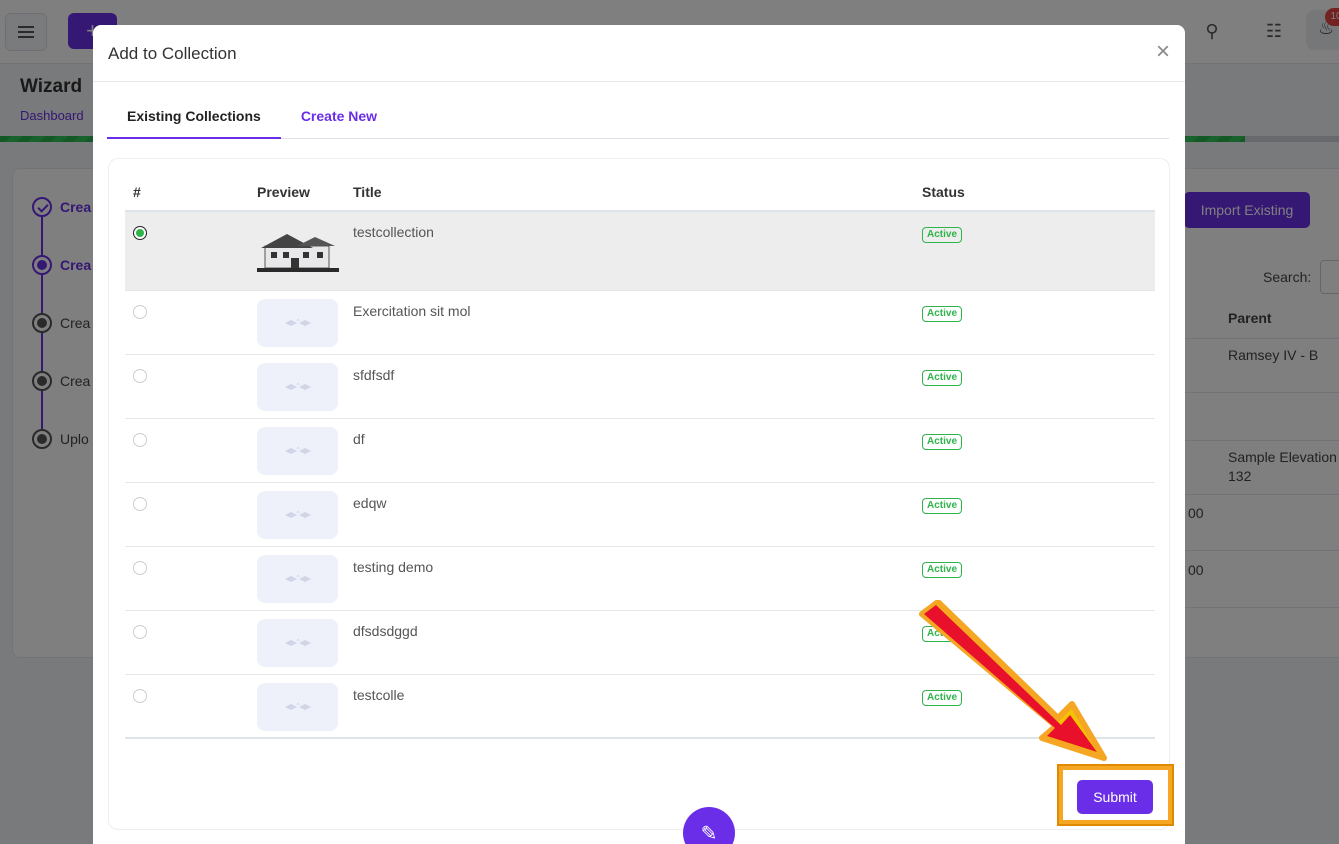 The width and height of the screenshot is (1339, 844). Describe the element at coordinates (629, 578) in the screenshot. I see `cell-title: testing demo` at that location.